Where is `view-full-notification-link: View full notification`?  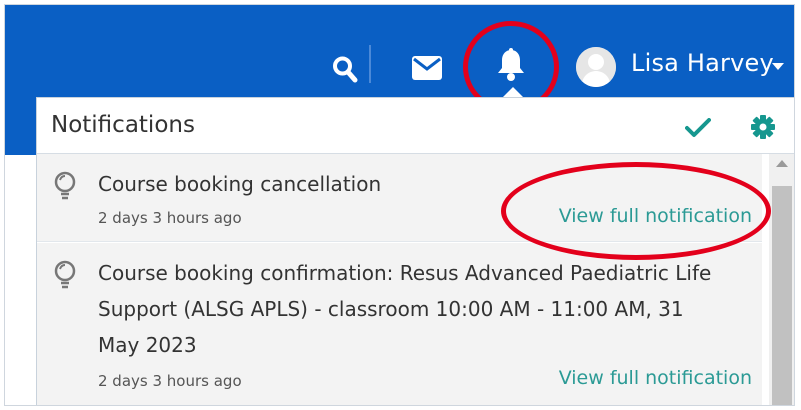
view-full-notification-link: View full notification is located at coordinates (655, 378).